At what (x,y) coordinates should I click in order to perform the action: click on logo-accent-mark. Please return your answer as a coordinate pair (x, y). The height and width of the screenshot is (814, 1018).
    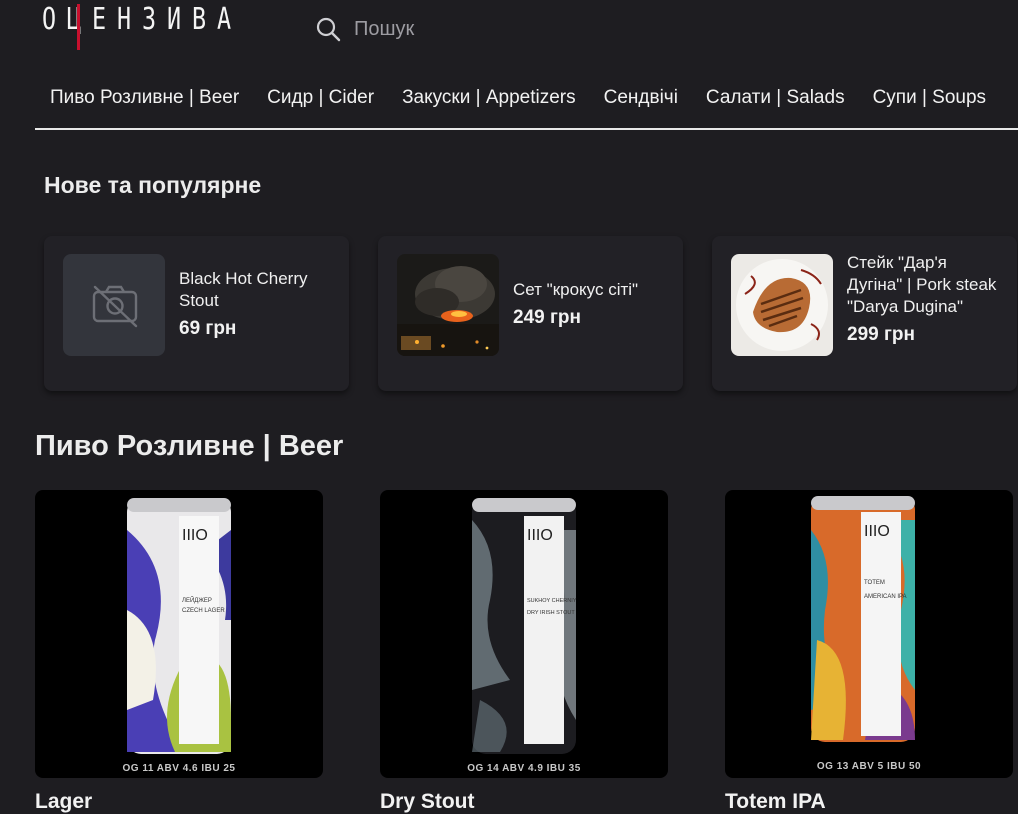
    Looking at the image, I should click on (78, 27).